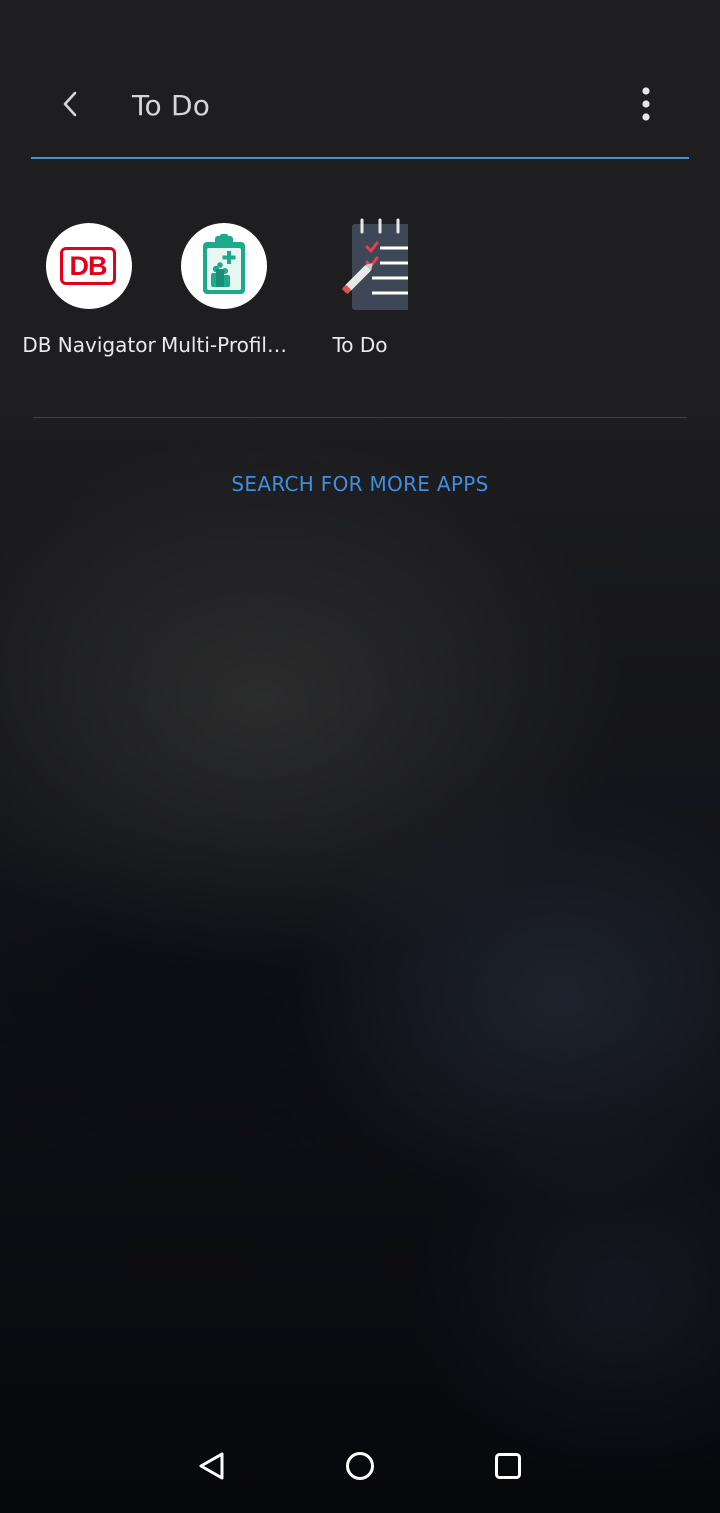 This screenshot has width=720, height=1513. I want to click on search-more-apps-button: SEARCH FOR MORE APPS, so click(360, 484).